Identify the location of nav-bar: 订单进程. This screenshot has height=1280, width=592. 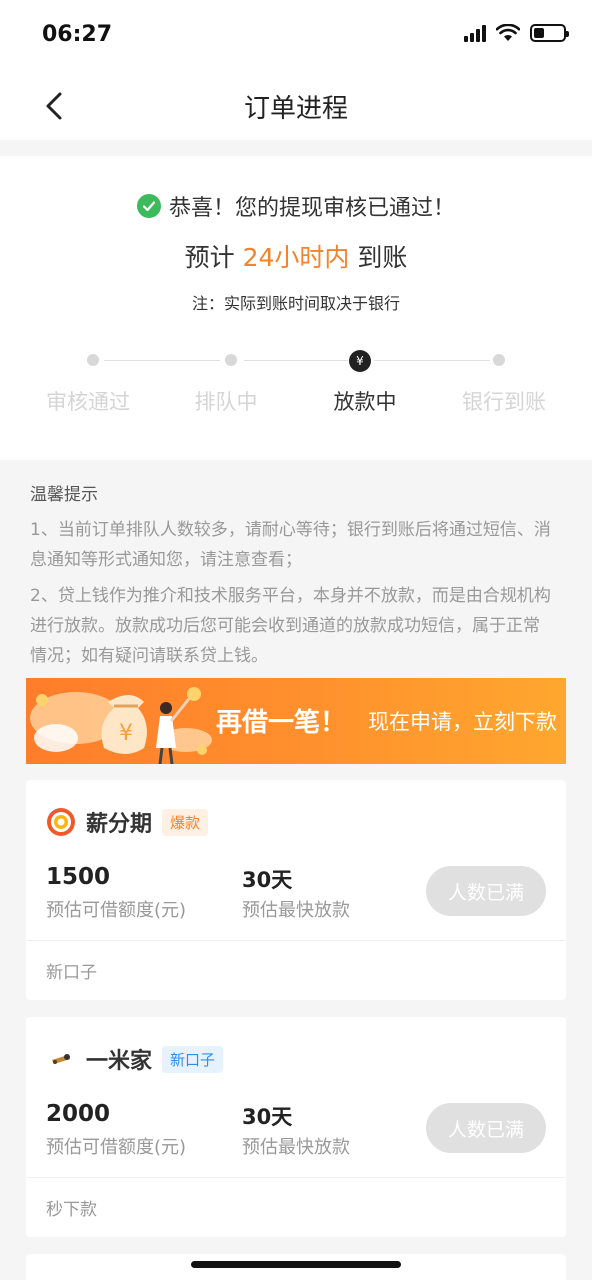
(296, 105).